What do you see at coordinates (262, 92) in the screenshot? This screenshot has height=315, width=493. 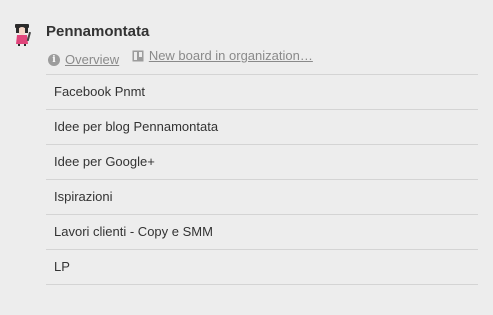 I see `board-item-facebook-pnmt: Facebook Pnmt` at bounding box center [262, 92].